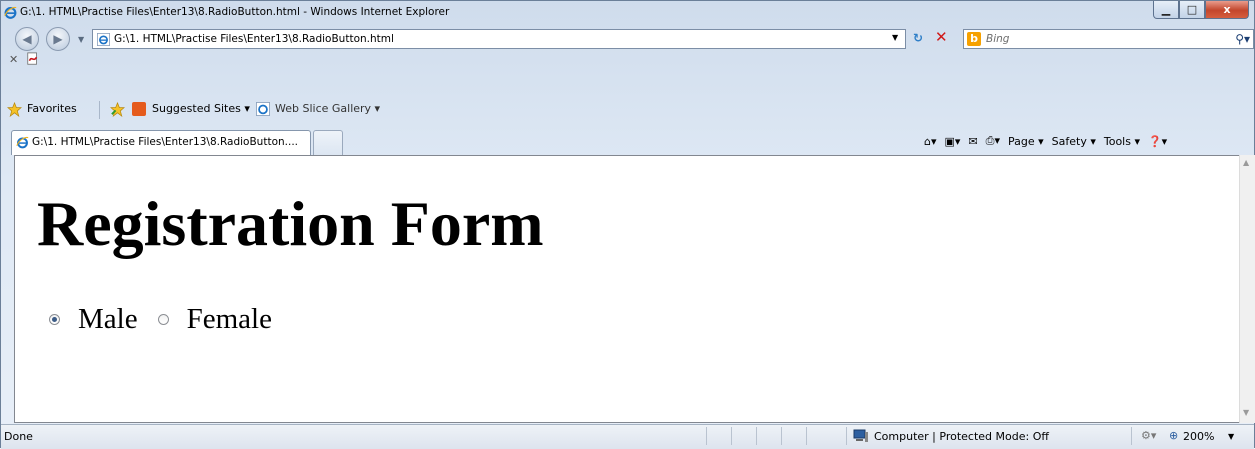 The image size is (1255, 449). Describe the element at coordinates (953, 141) in the screenshot. I see `feeds-icon: ▣▾` at that location.